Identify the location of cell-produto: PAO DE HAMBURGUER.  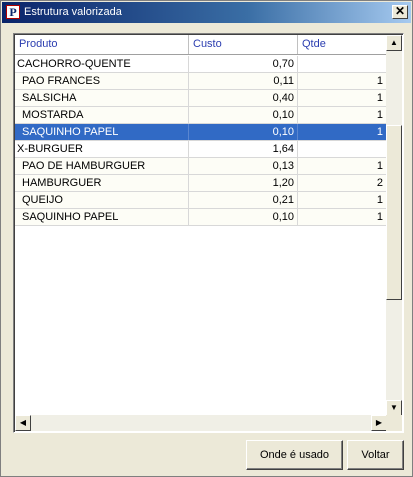
(102, 166).